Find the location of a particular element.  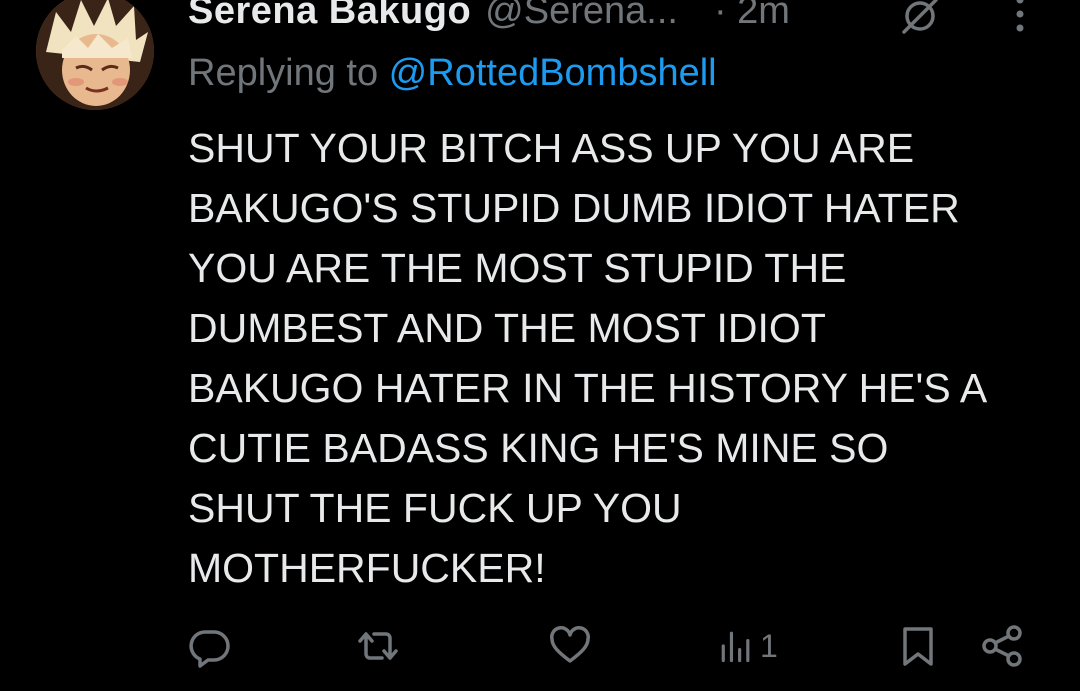

bookmark-icon is located at coordinates (918, 646).